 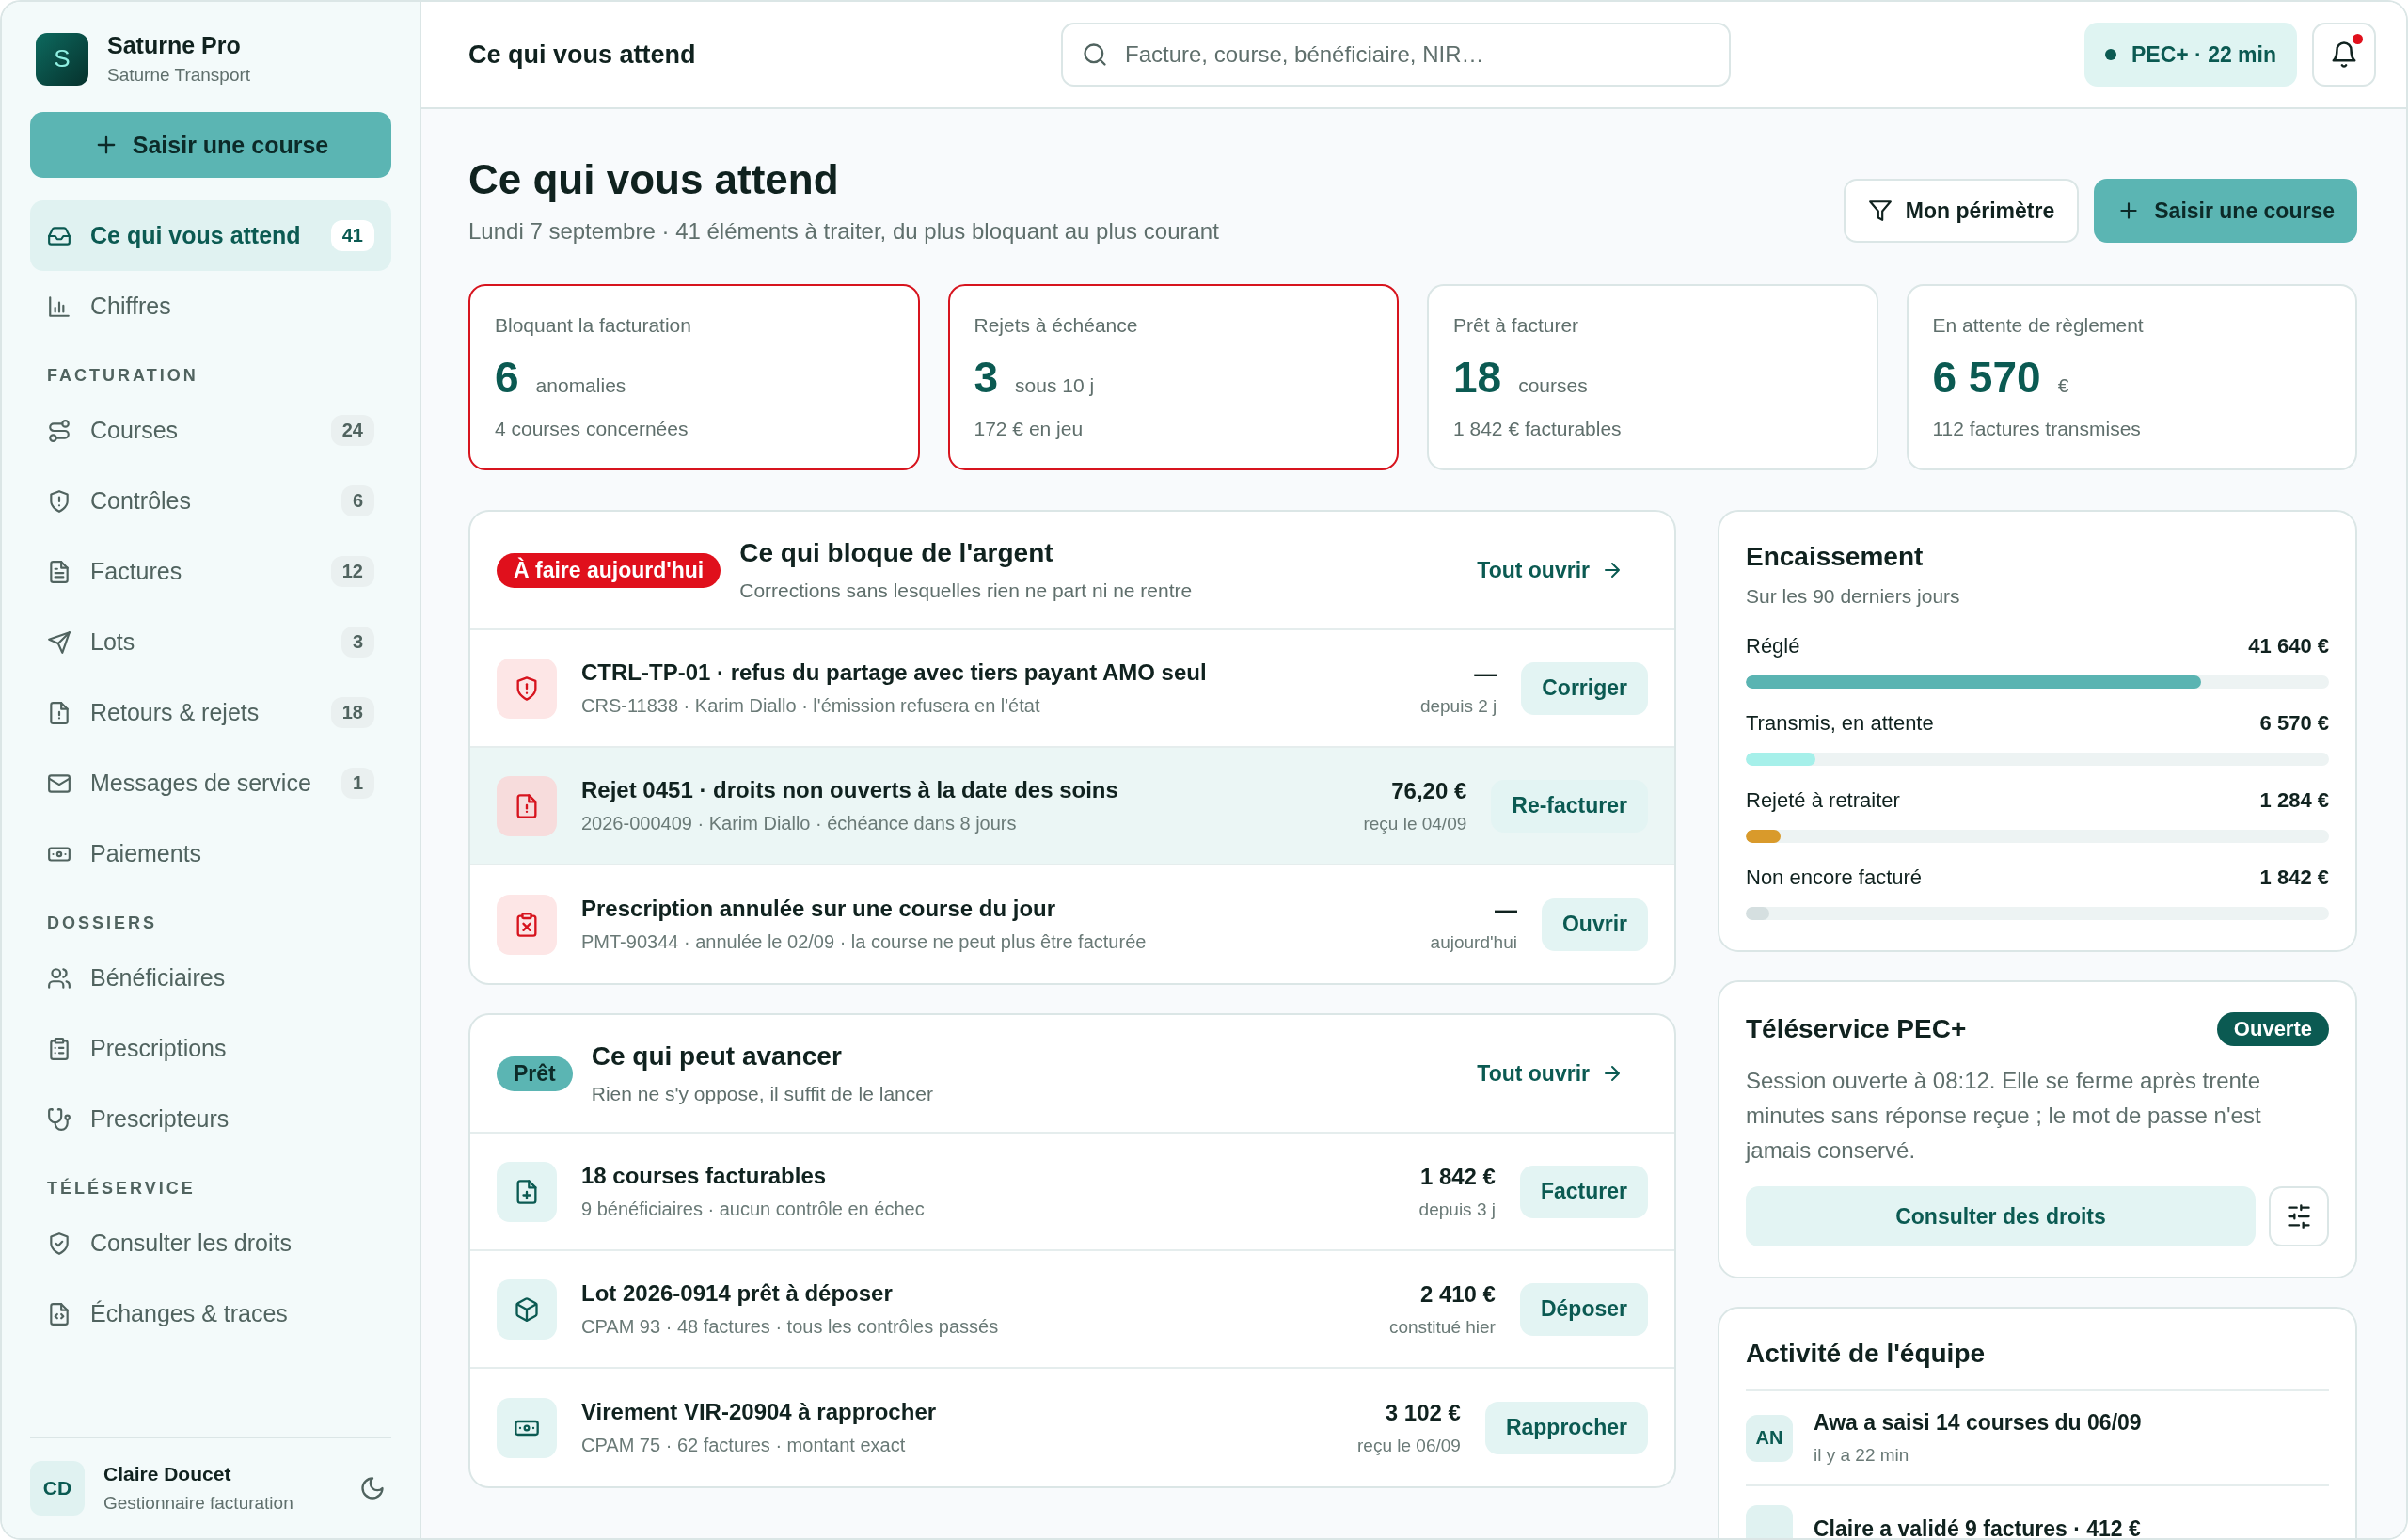 What do you see at coordinates (59, 571) in the screenshot?
I see `document-icon` at bounding box center [59, 571].